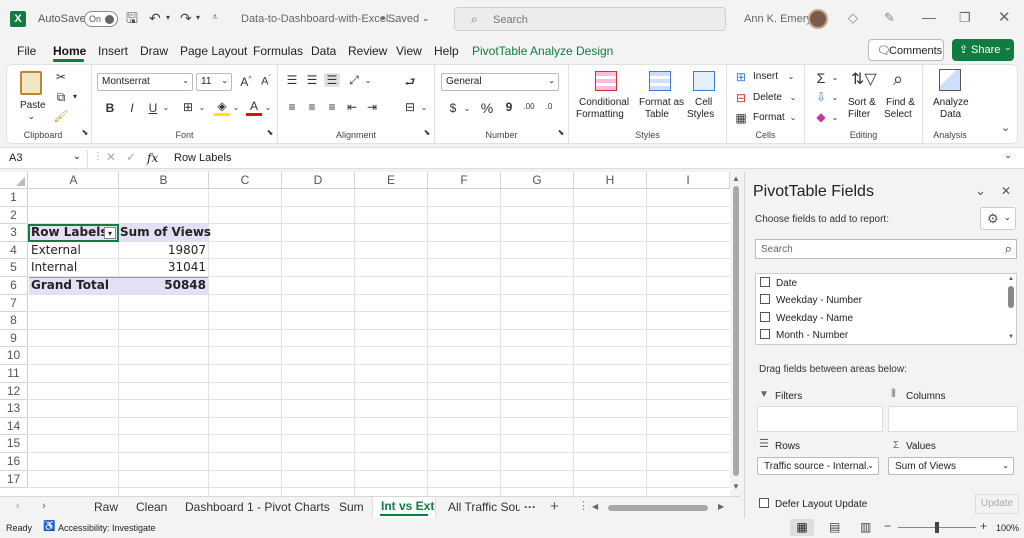  Describe the element at coordinates (658, 508) in the screenshot. I see `horizontal-scroll-thumb` at that location.